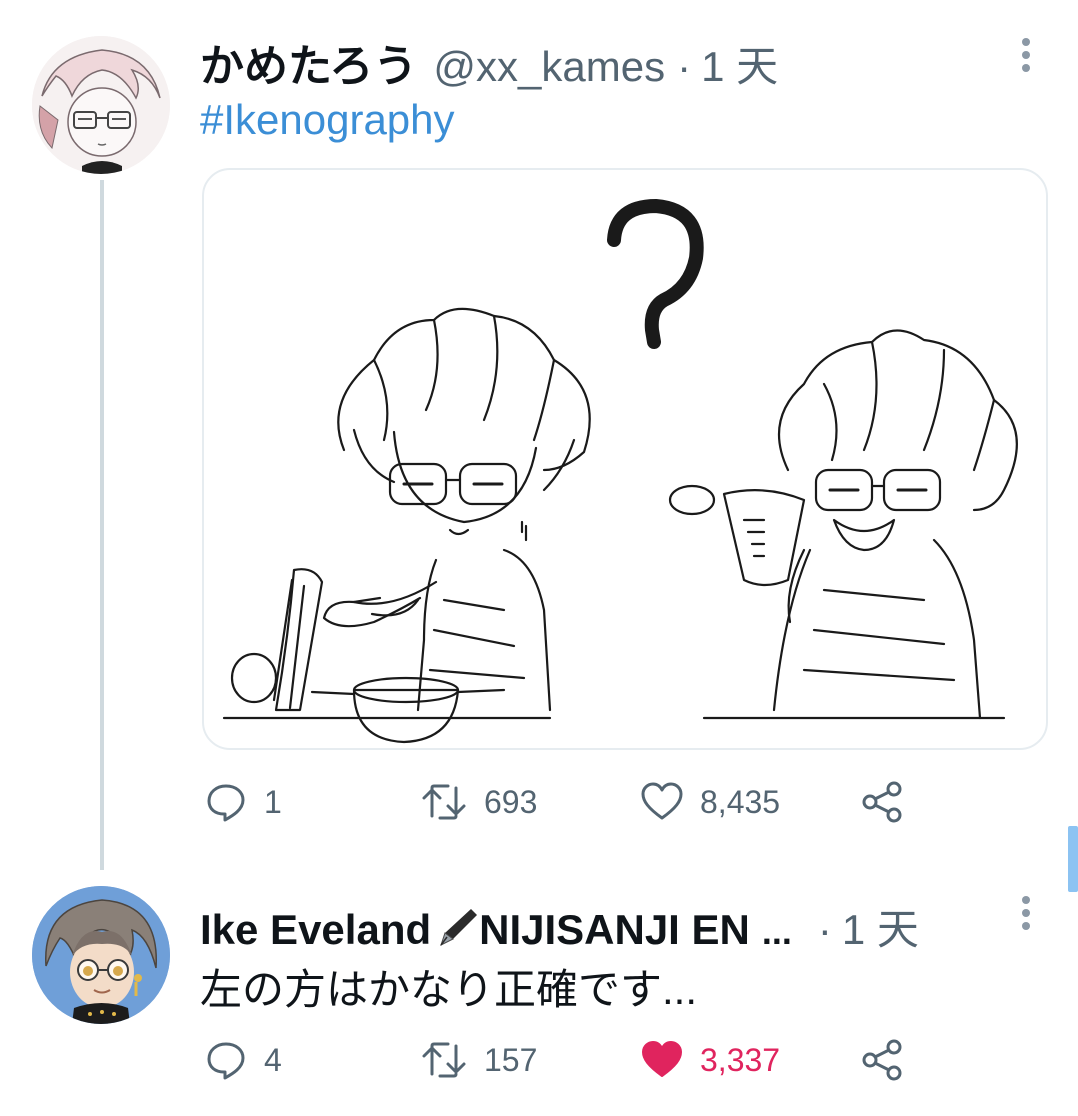  I want to click on like-button: 8,435, so click(710, 802).